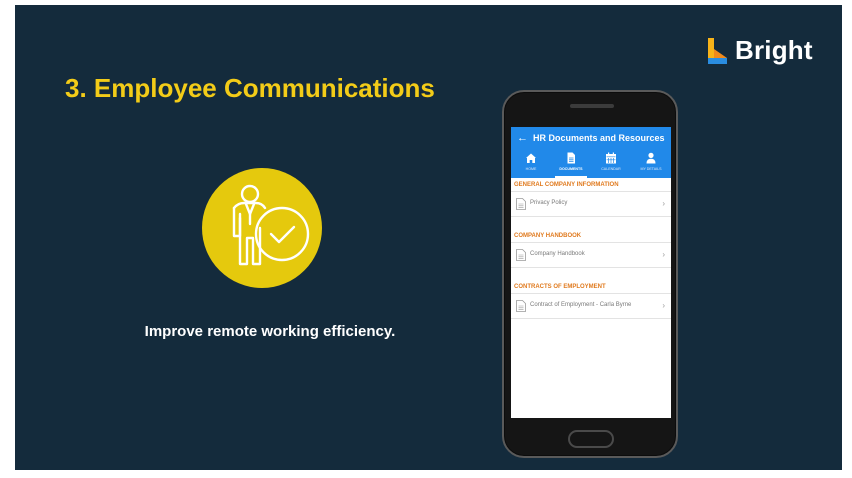 Image resolution: width=852 pixels, height=478 pixels. I want to click on list-item-contract: Contract of Employment - Carla Byrne ›, so click(591, 306).